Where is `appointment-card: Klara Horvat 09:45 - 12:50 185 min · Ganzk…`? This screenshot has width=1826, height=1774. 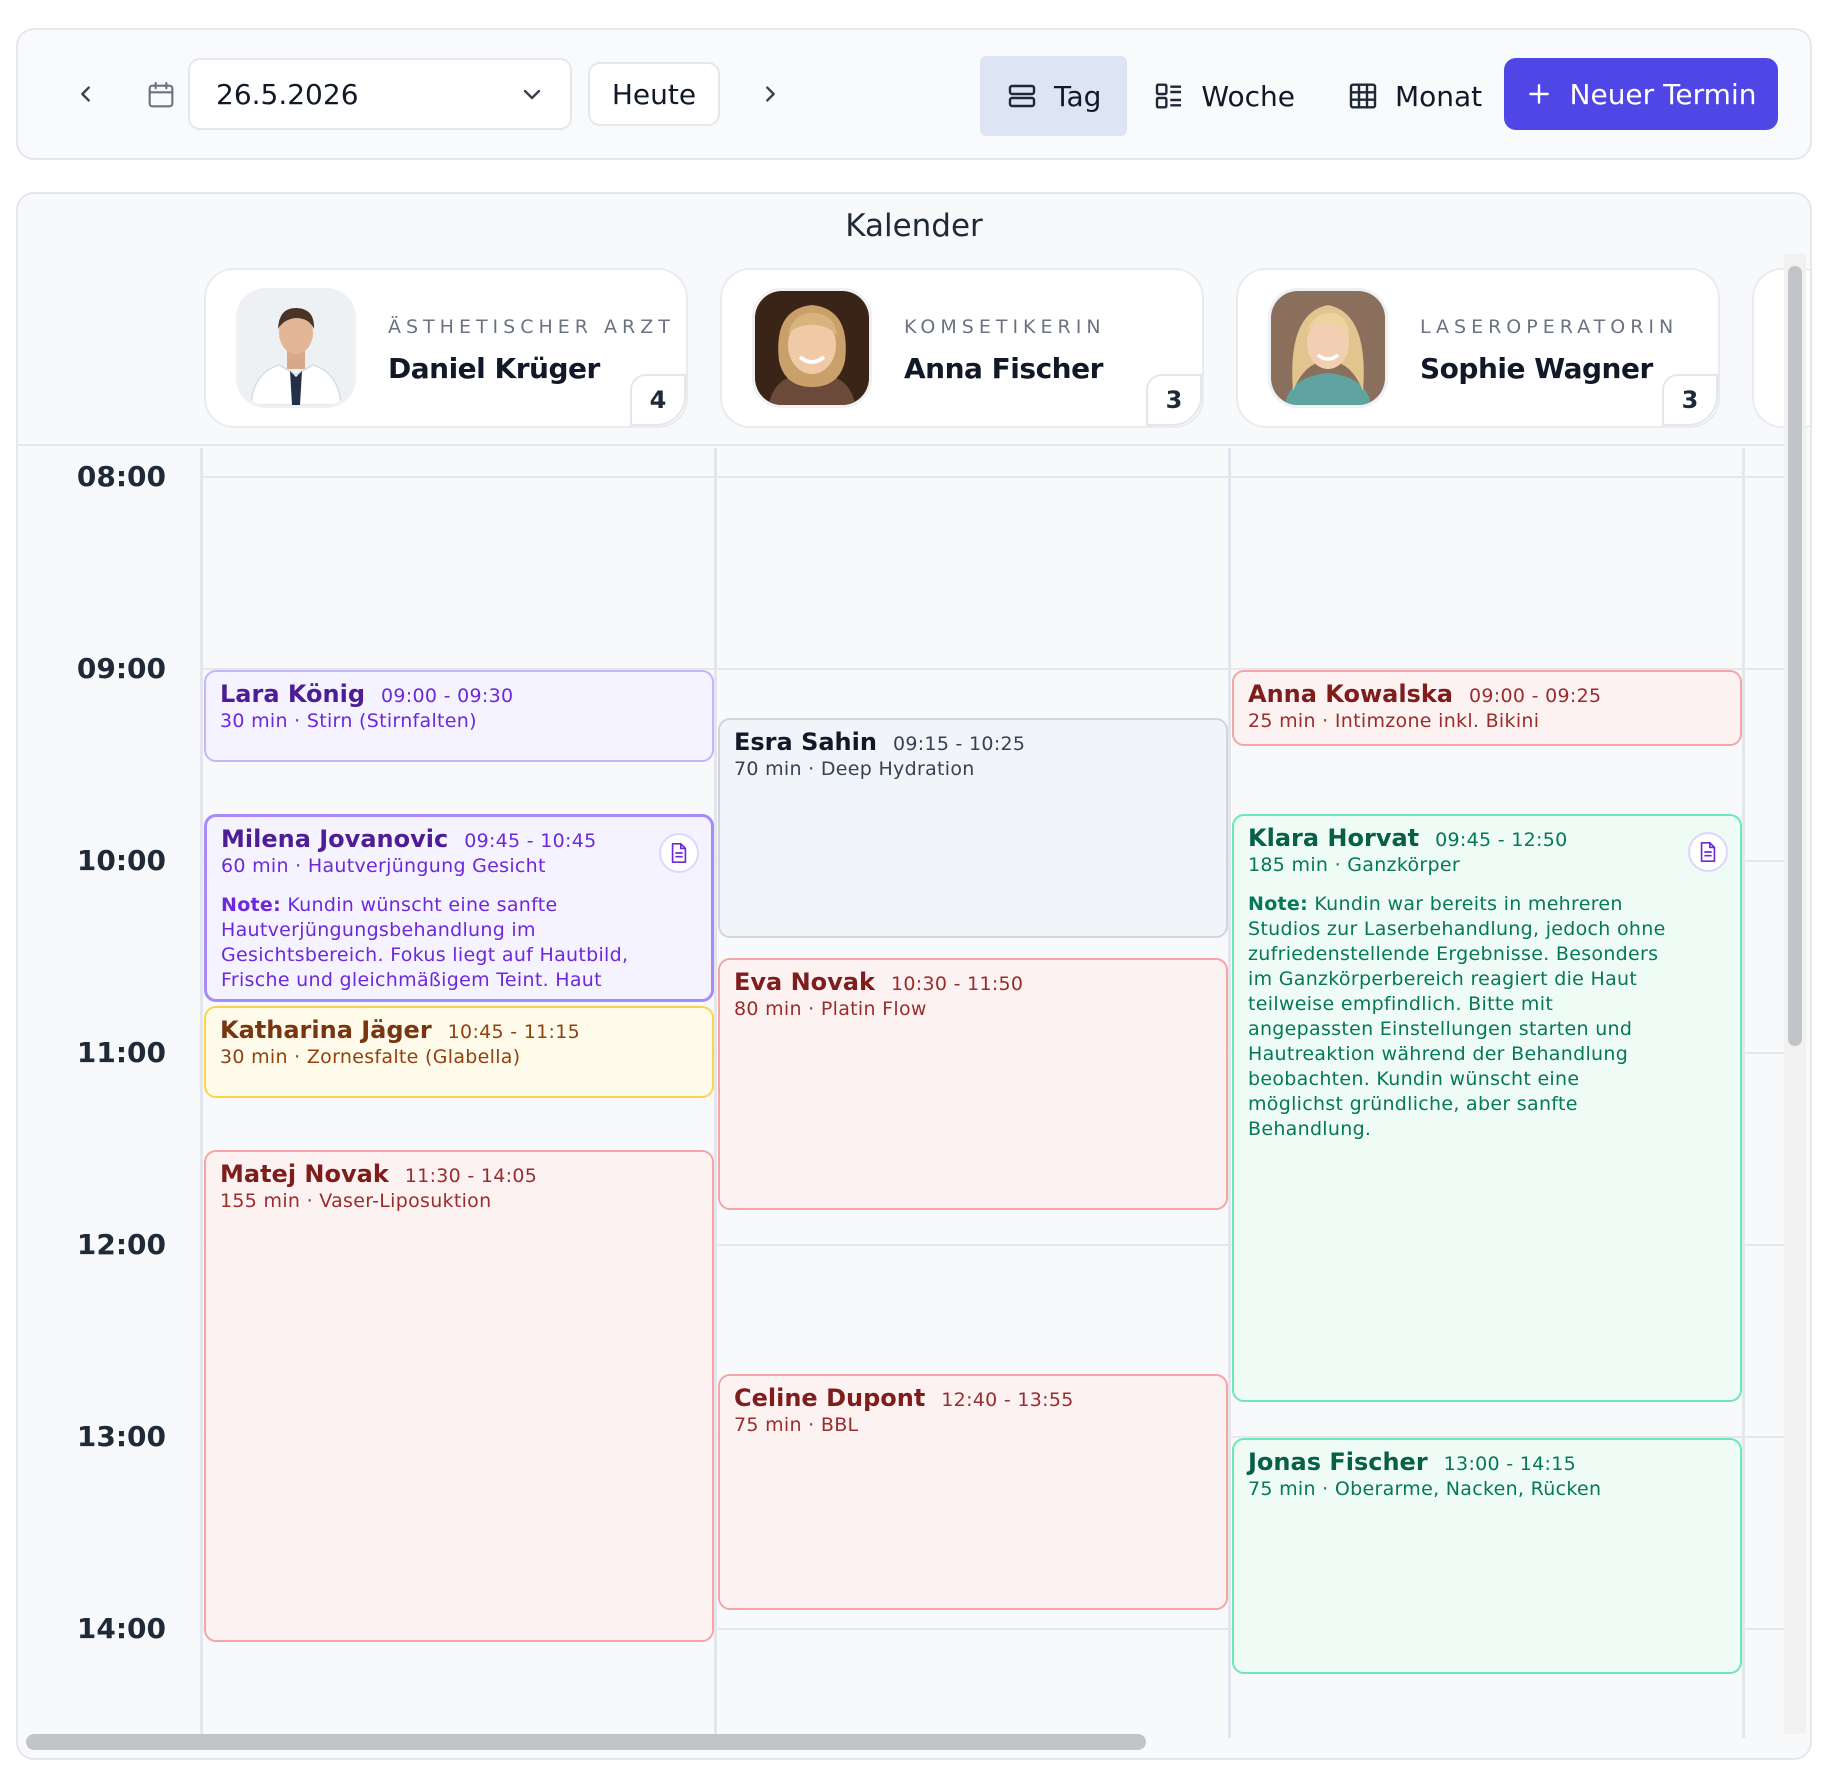
appointment-card: Klara Horvat 09:45 - 12:50 185 min · Ganzk… is located at coordinates (1487, 1108).